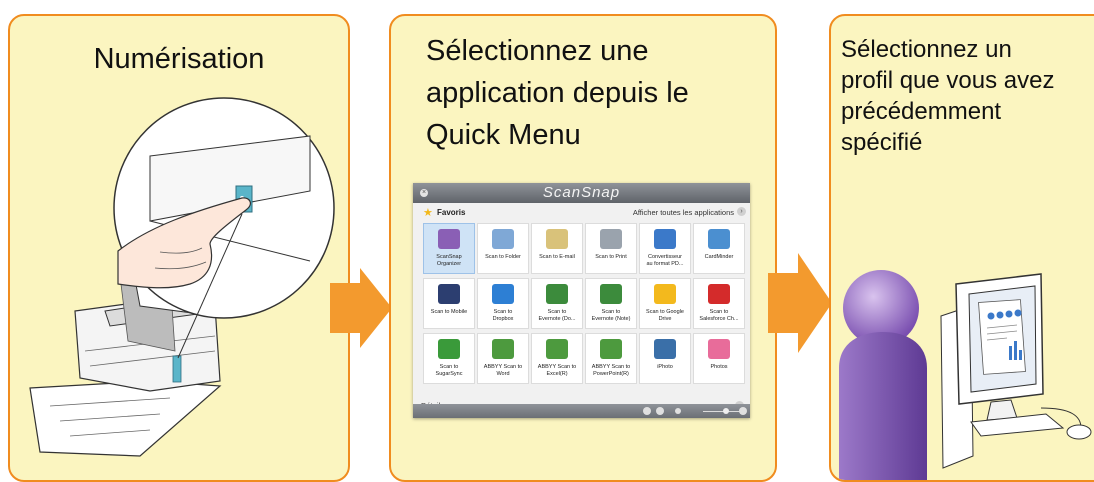  What do you see at coordinates (611, 370) in the screenshot?
I see `app-tile-label: ABBYY Scan to PowerPoint(R)` at bounding box center [611, 370].